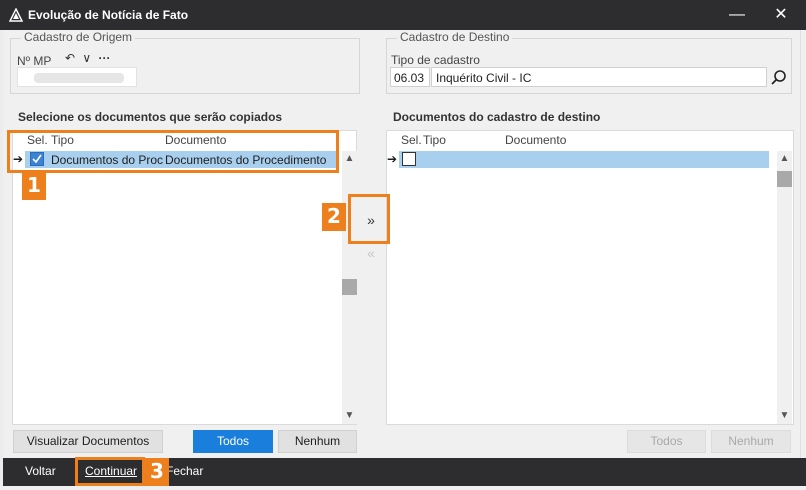  Describe the element at coordinates (409, 159) in the screenshot. I see `row-checkbox` at that location.